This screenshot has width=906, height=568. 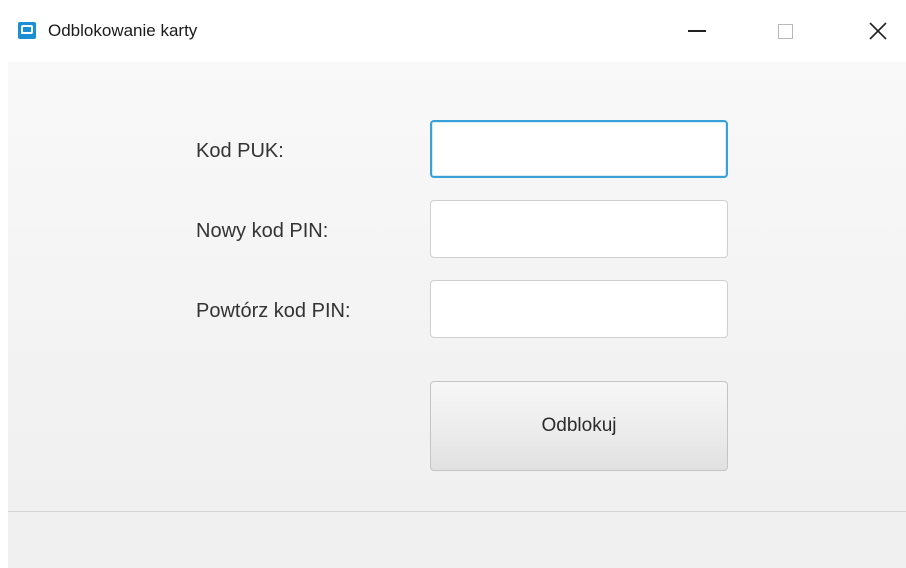 I want to click on new-pin-label: Nowy kod PIN:, so click(x=262, y=231).